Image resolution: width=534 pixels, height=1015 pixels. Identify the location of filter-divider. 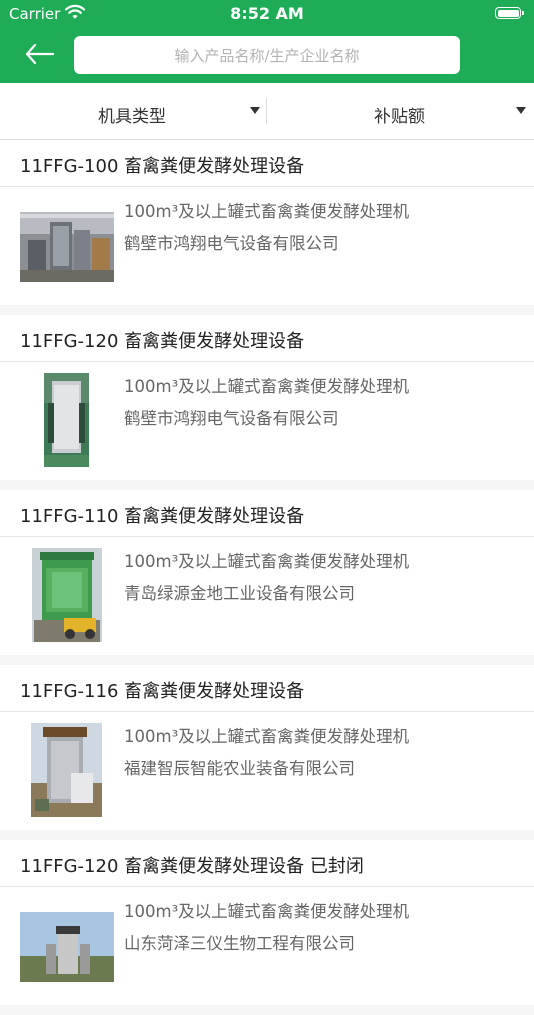
(266, 111).